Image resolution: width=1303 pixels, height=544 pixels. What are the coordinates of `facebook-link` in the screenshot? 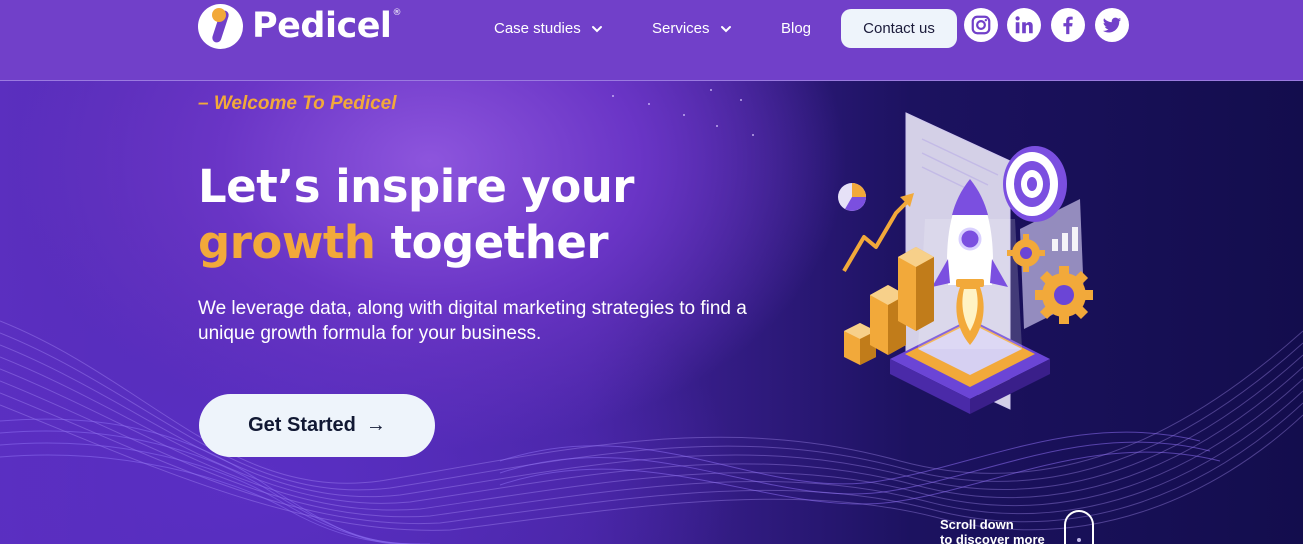 It's located at (1068, 25).